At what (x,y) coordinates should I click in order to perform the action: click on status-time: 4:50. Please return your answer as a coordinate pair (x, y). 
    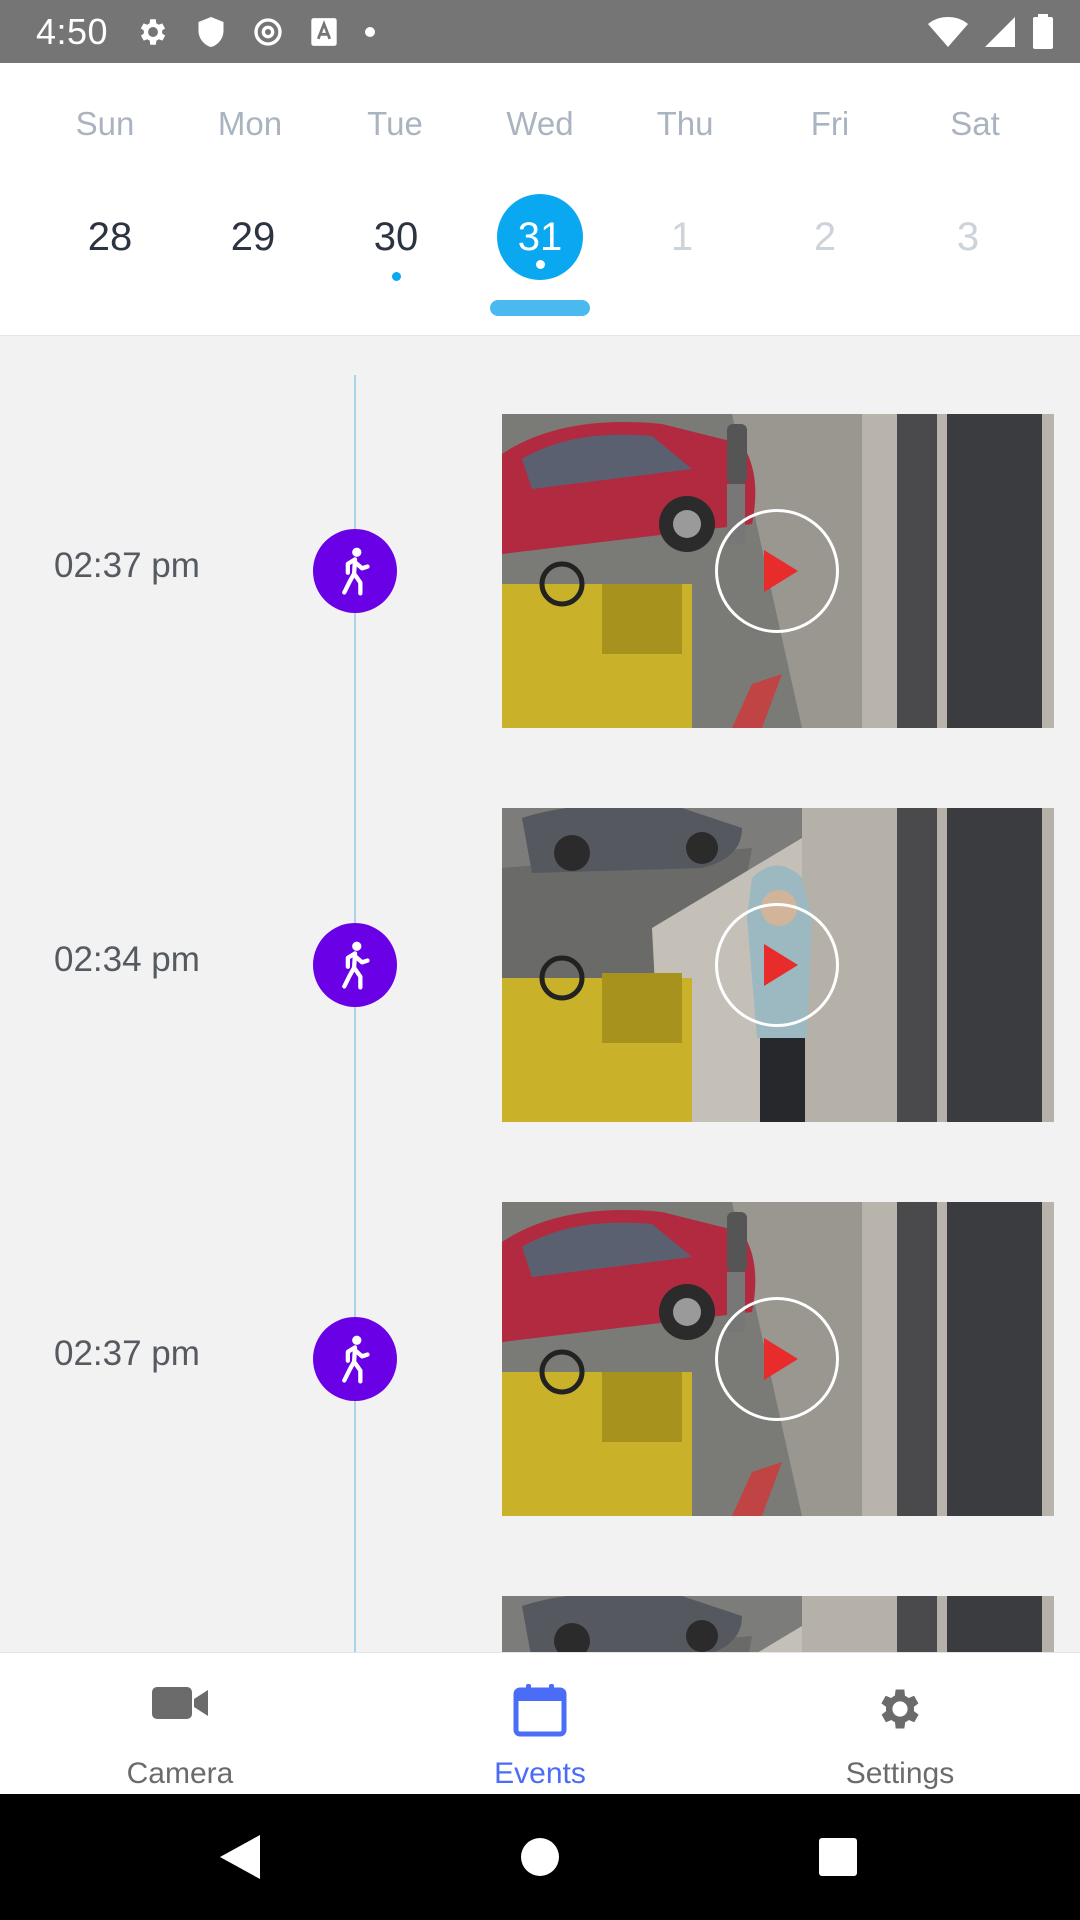
    Looking at the image, I should click on (72, 31).